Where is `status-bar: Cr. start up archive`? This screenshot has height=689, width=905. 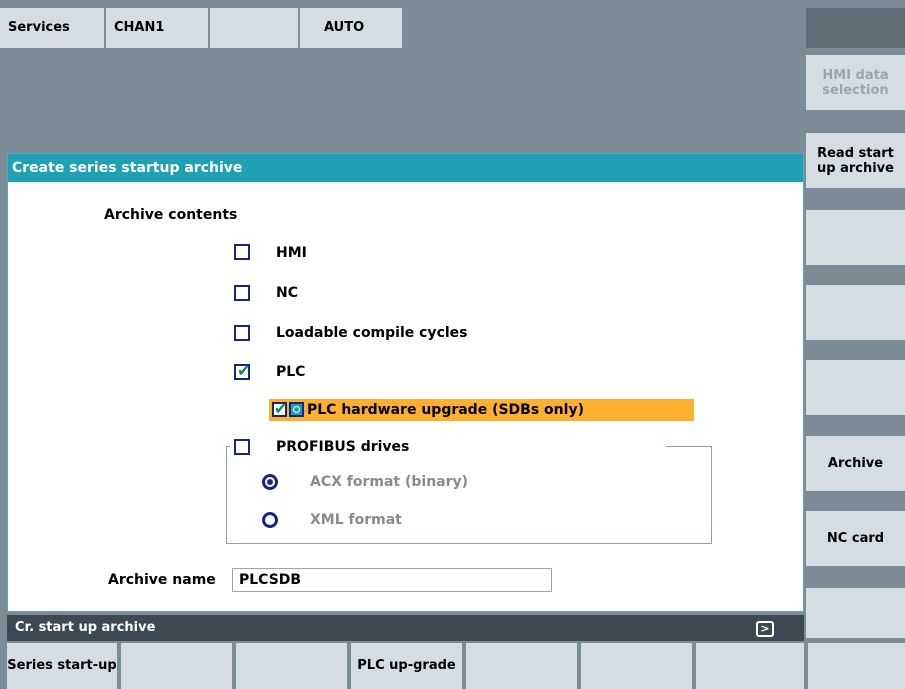 status-bar: Cr. start up archive is located at coordinates (405, 628).